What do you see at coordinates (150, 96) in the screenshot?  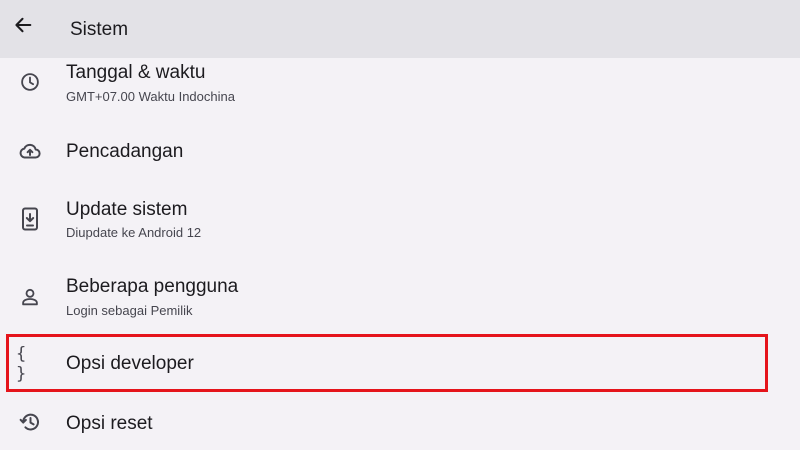 I see `settings-item-subtitle: GMT+07.00 Waktu Indochina` at bounding box center [150, 96].